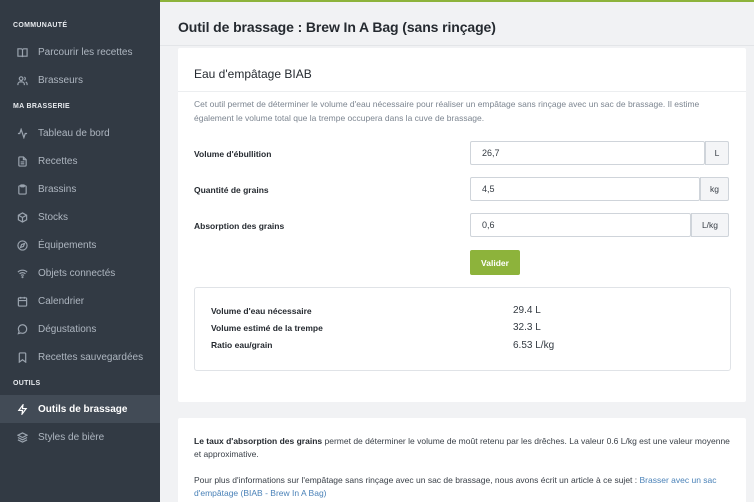 Image resolution: width=754 pixels, height=502 pixels. Describe the element at coordinates (233, 154) in the screenshot. I see `boil-volume-label: Volume d'ébullition` at that location.